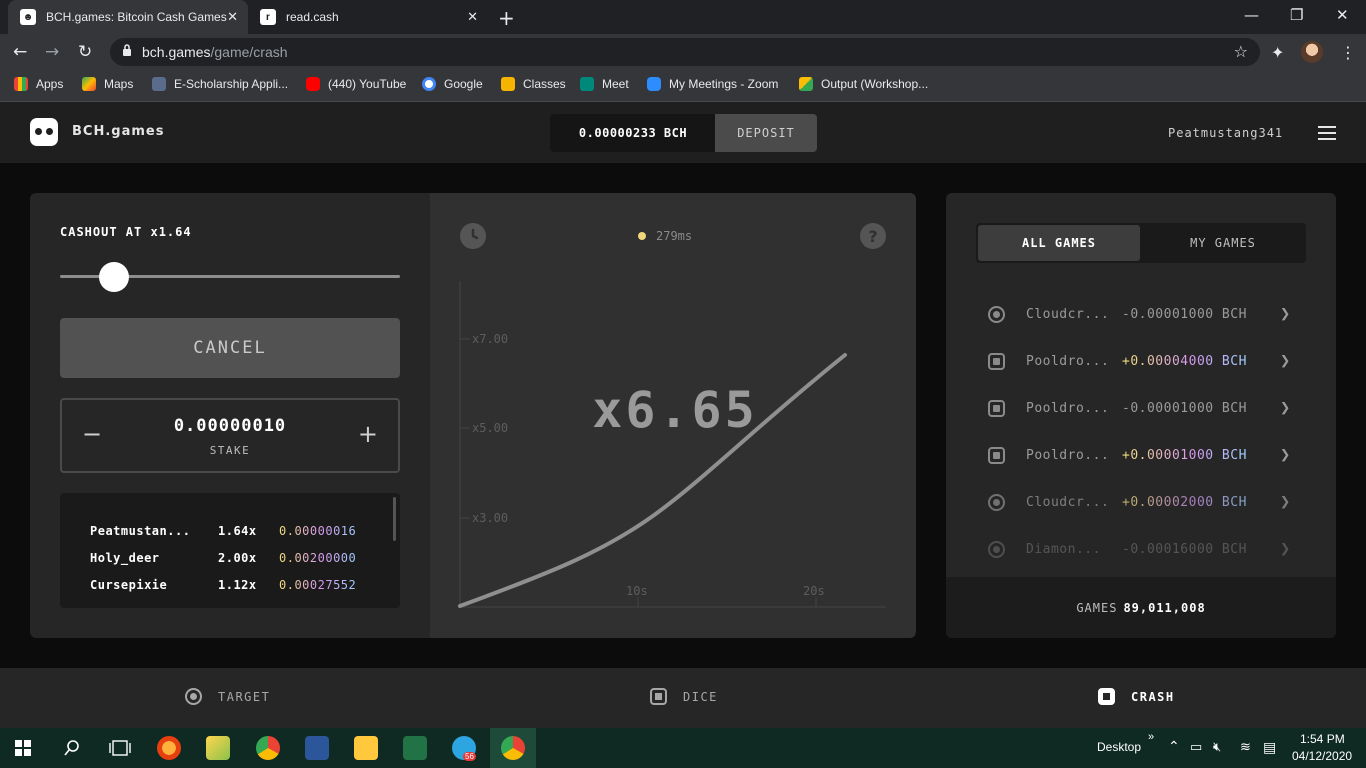 The height and width of the screenshot is (768, 1366). Describe the element at coordinates (227, 696) in the screenshot. I see `nav-target: TARGET` at that location.